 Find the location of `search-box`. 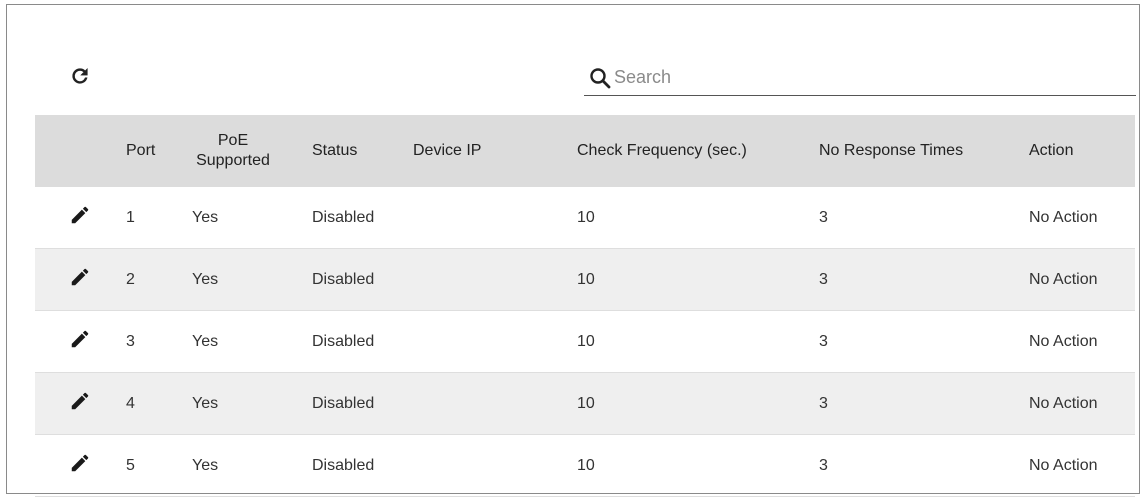

search-box is located at coordinates (860, 78).